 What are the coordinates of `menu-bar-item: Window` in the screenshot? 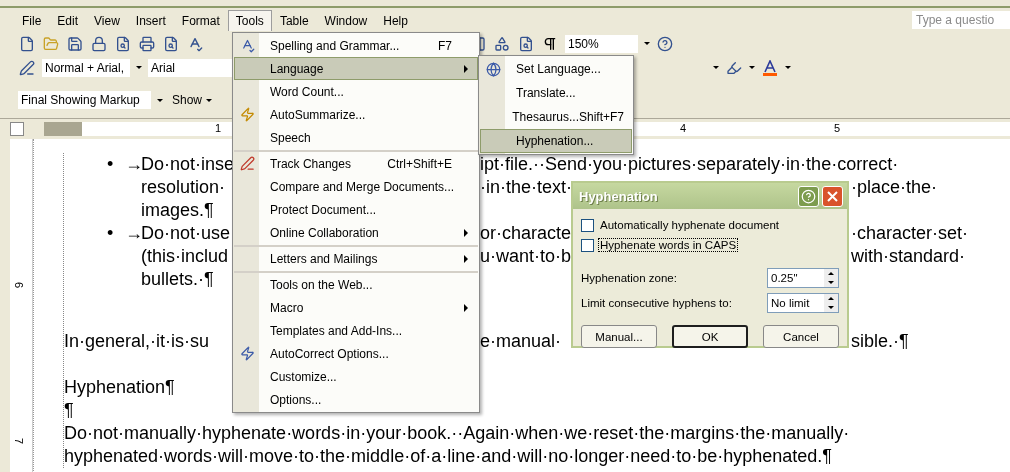 It's located at (346, 20).